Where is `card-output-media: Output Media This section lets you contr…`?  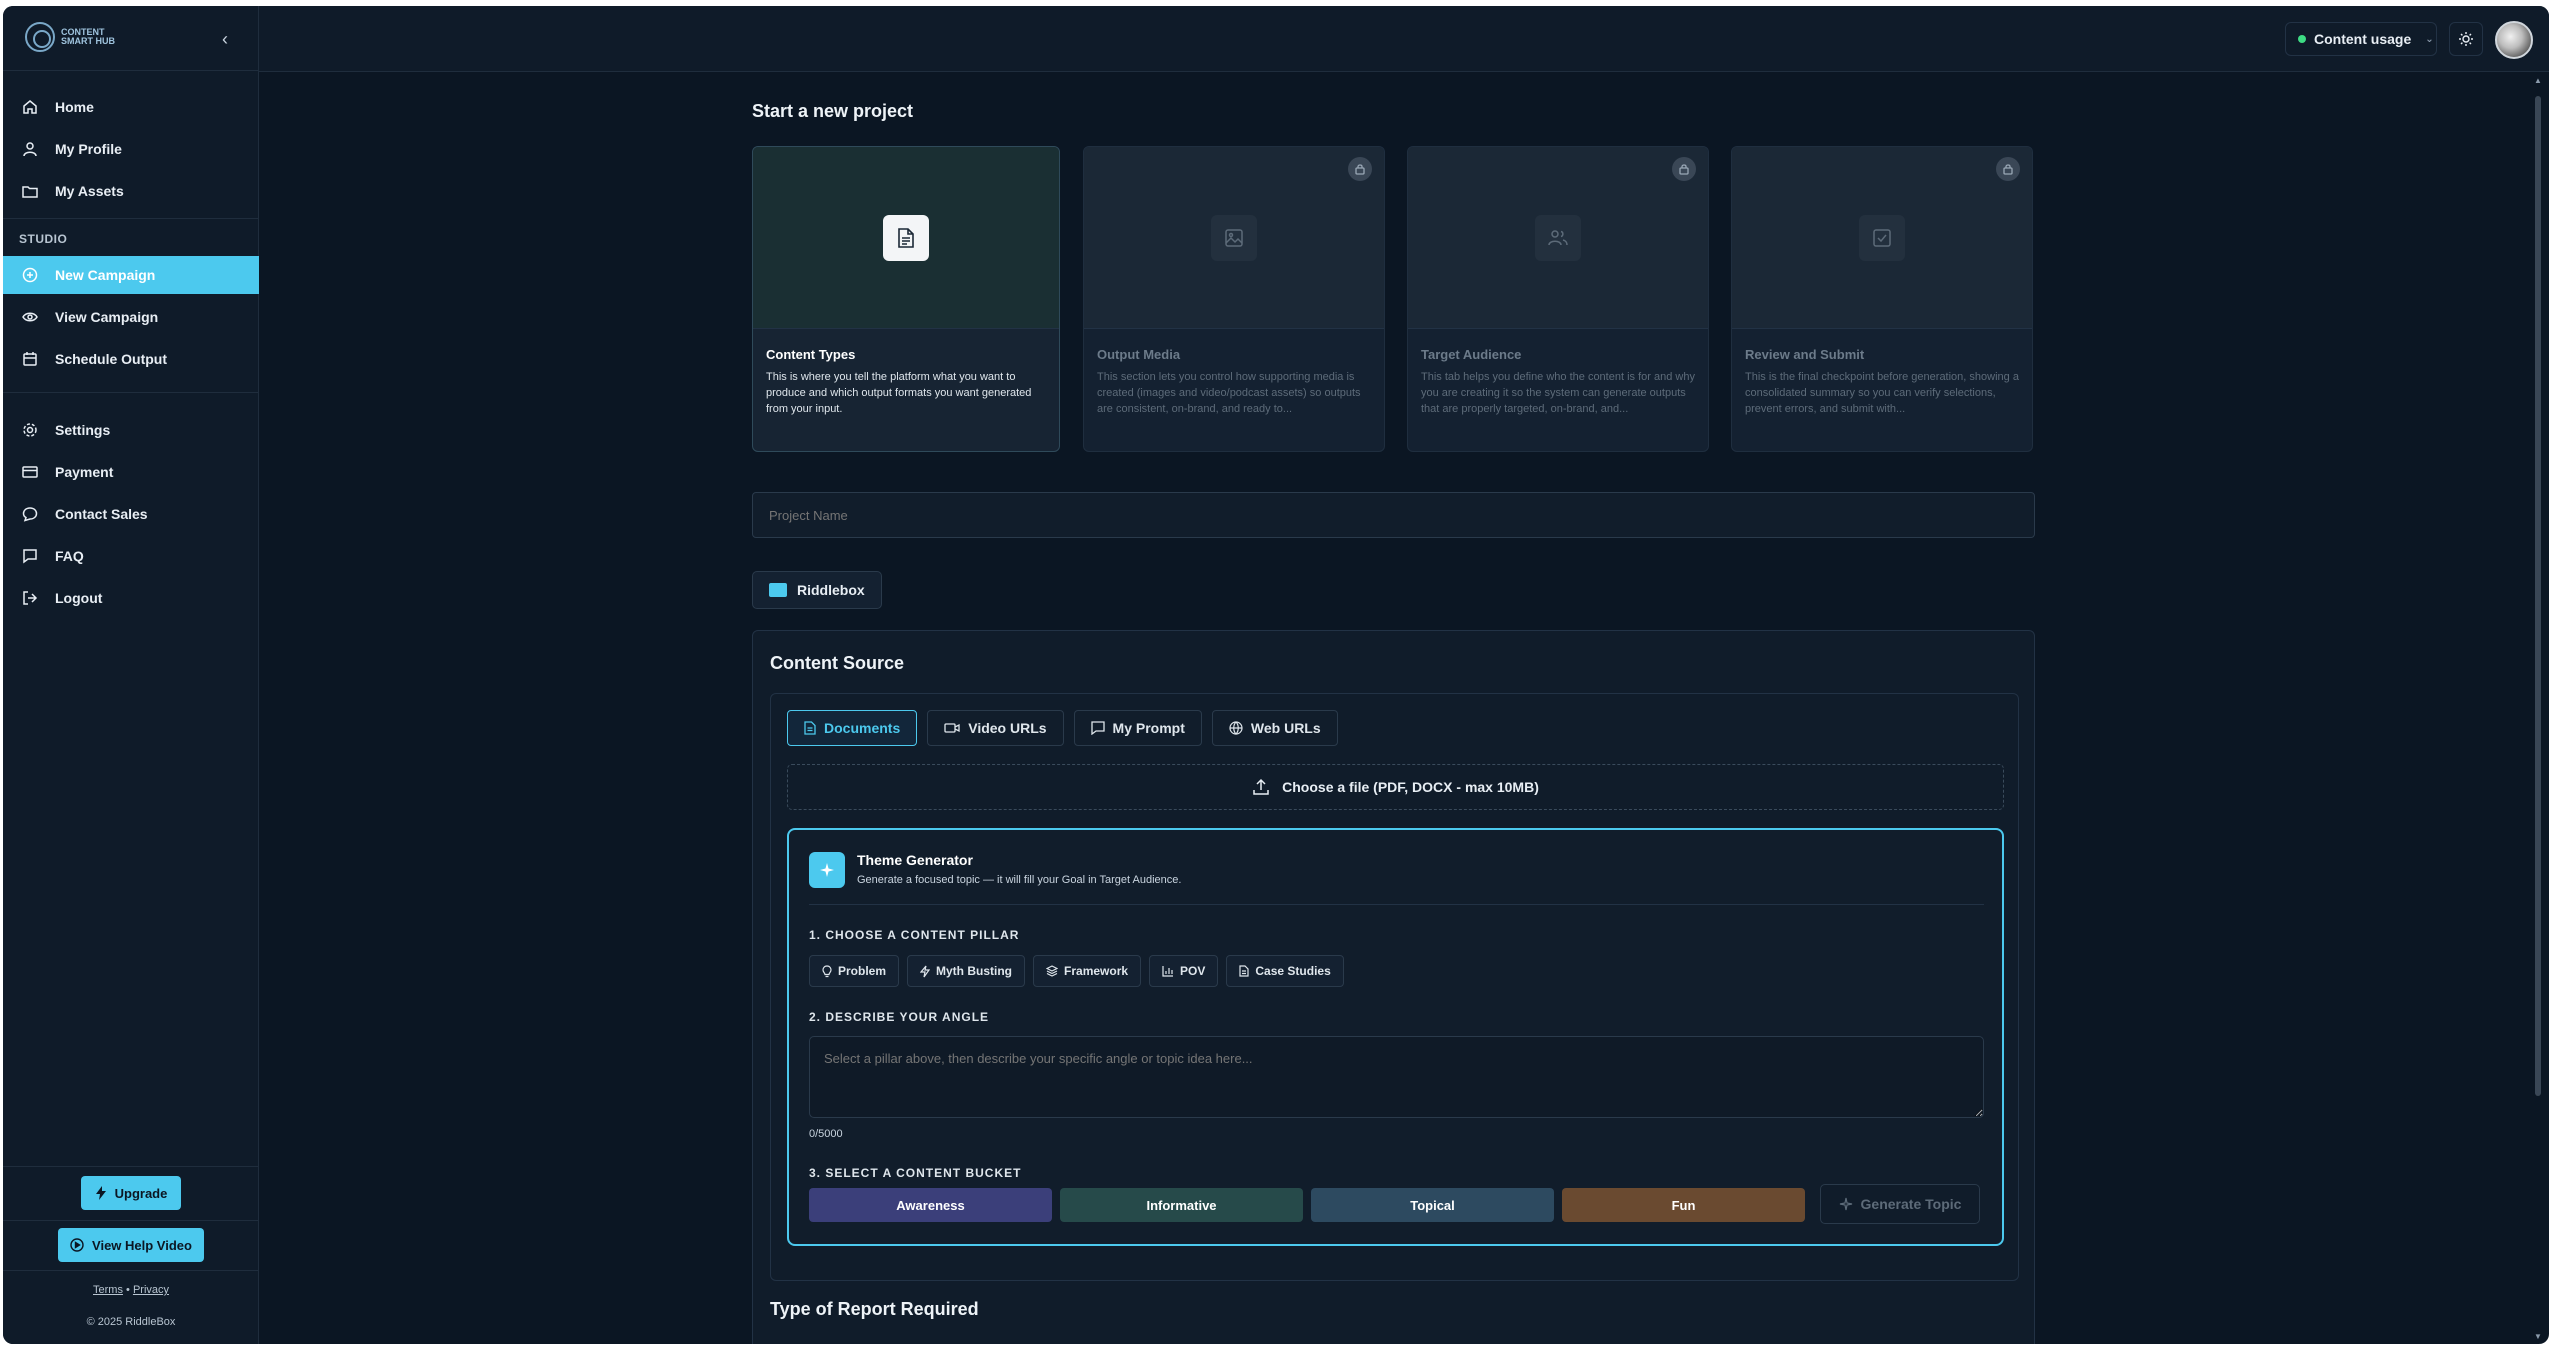 card-output-media: Output Media This section lets you contr… is located at coordinates (1234, 299).